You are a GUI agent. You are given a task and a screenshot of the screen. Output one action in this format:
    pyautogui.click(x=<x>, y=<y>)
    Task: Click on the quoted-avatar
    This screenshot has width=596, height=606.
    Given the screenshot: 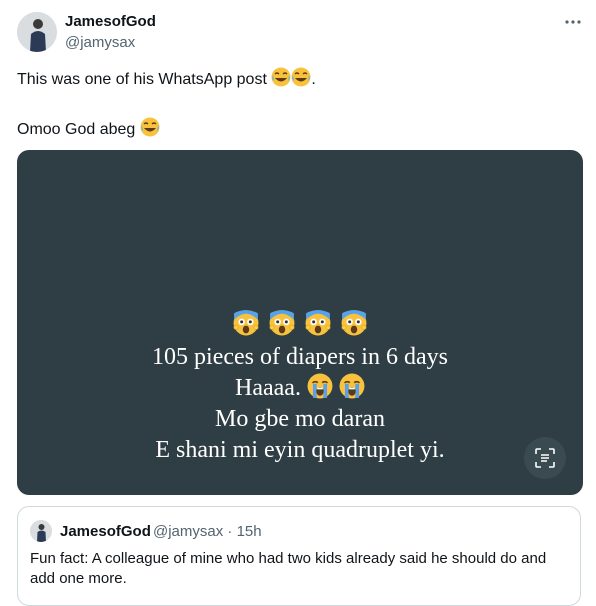 What is the action you would take?
    pyautogui.click(x=41, y=531)
    